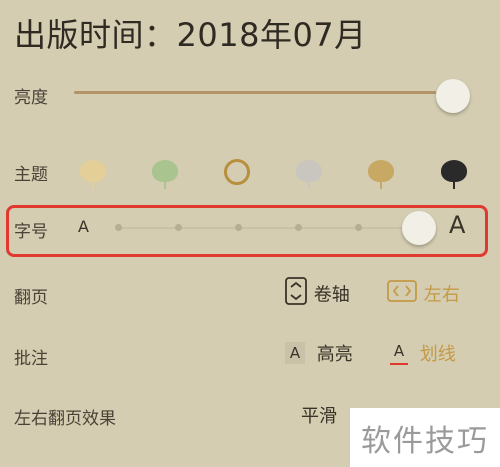  Describe the element at coordinates (425, 437) in the screenshot. I see `watermark: 软件技巧` at that location.